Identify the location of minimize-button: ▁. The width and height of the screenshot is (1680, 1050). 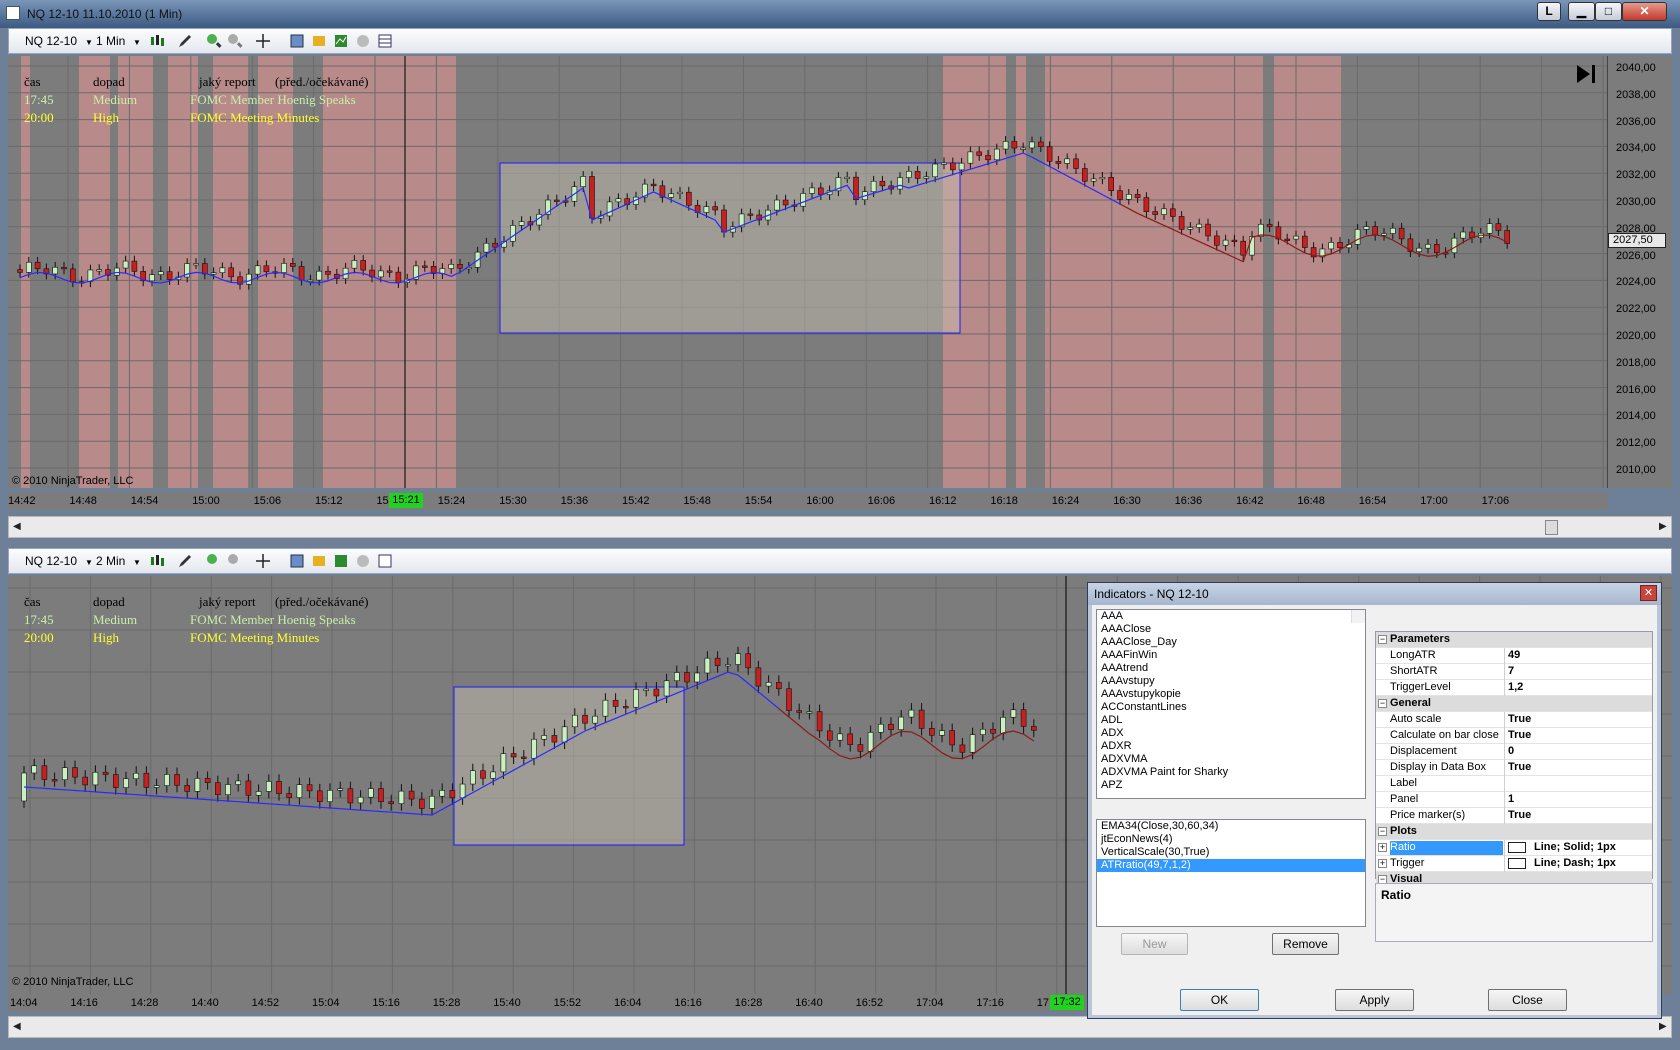
(1581, 11).